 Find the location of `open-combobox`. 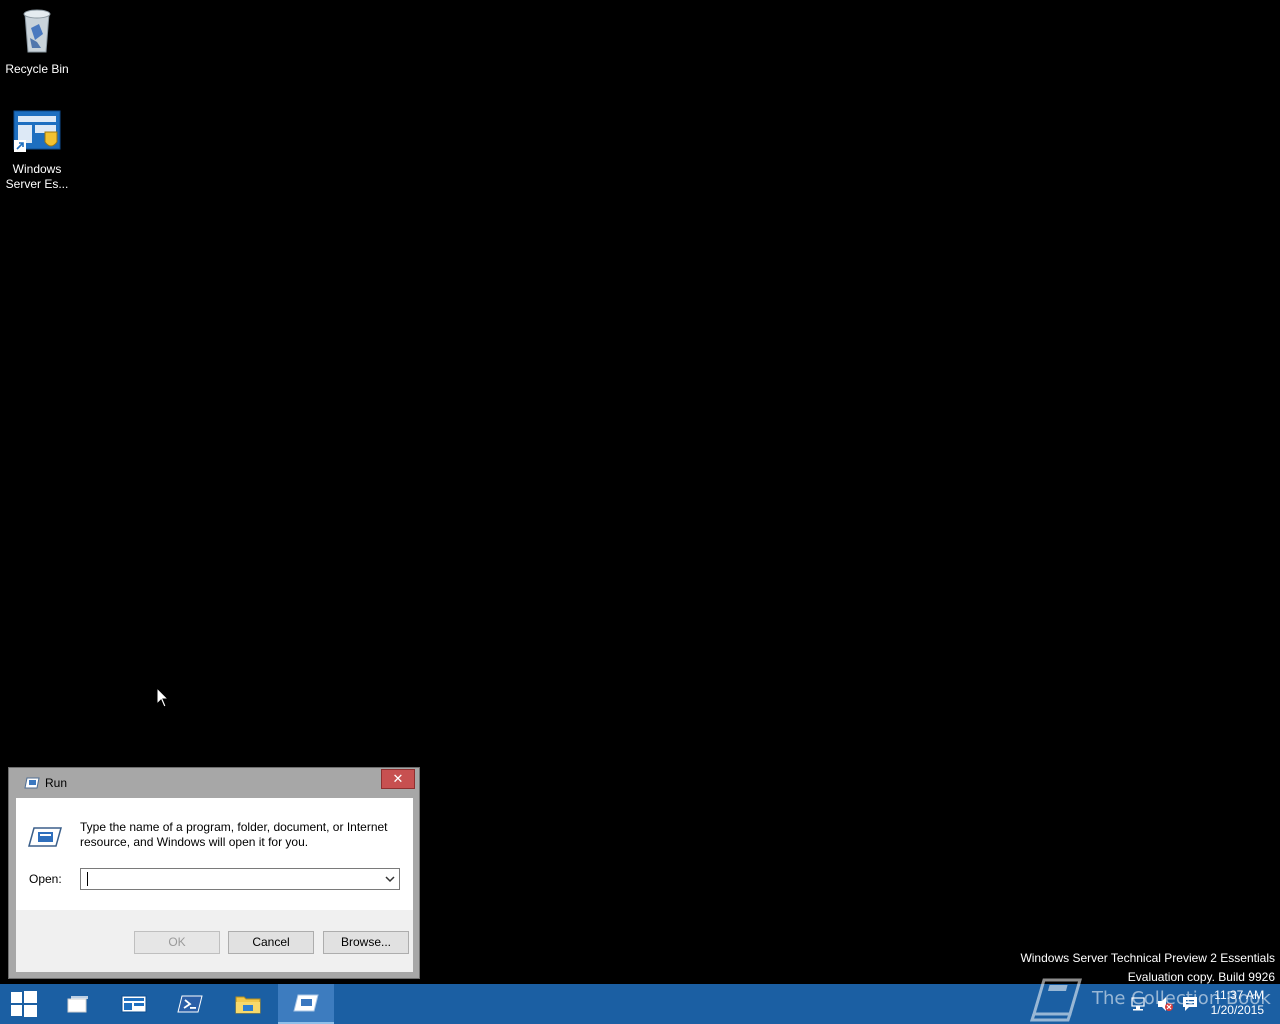

open-combobox is located at coordinates (240, 879).